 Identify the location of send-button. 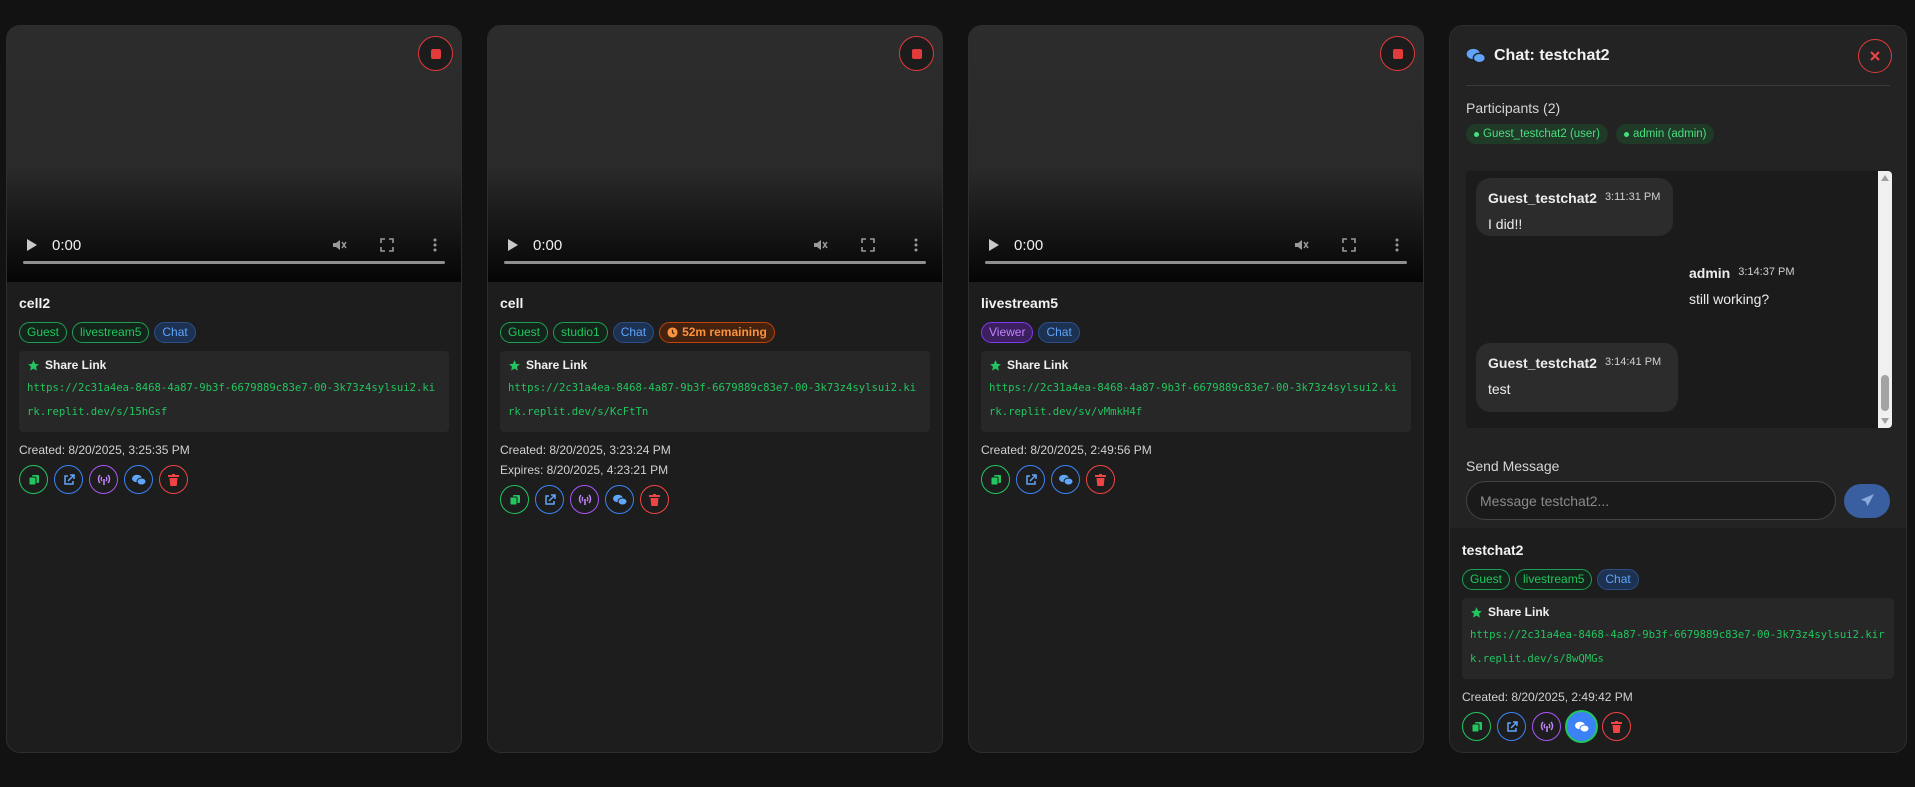
(1867, 500).